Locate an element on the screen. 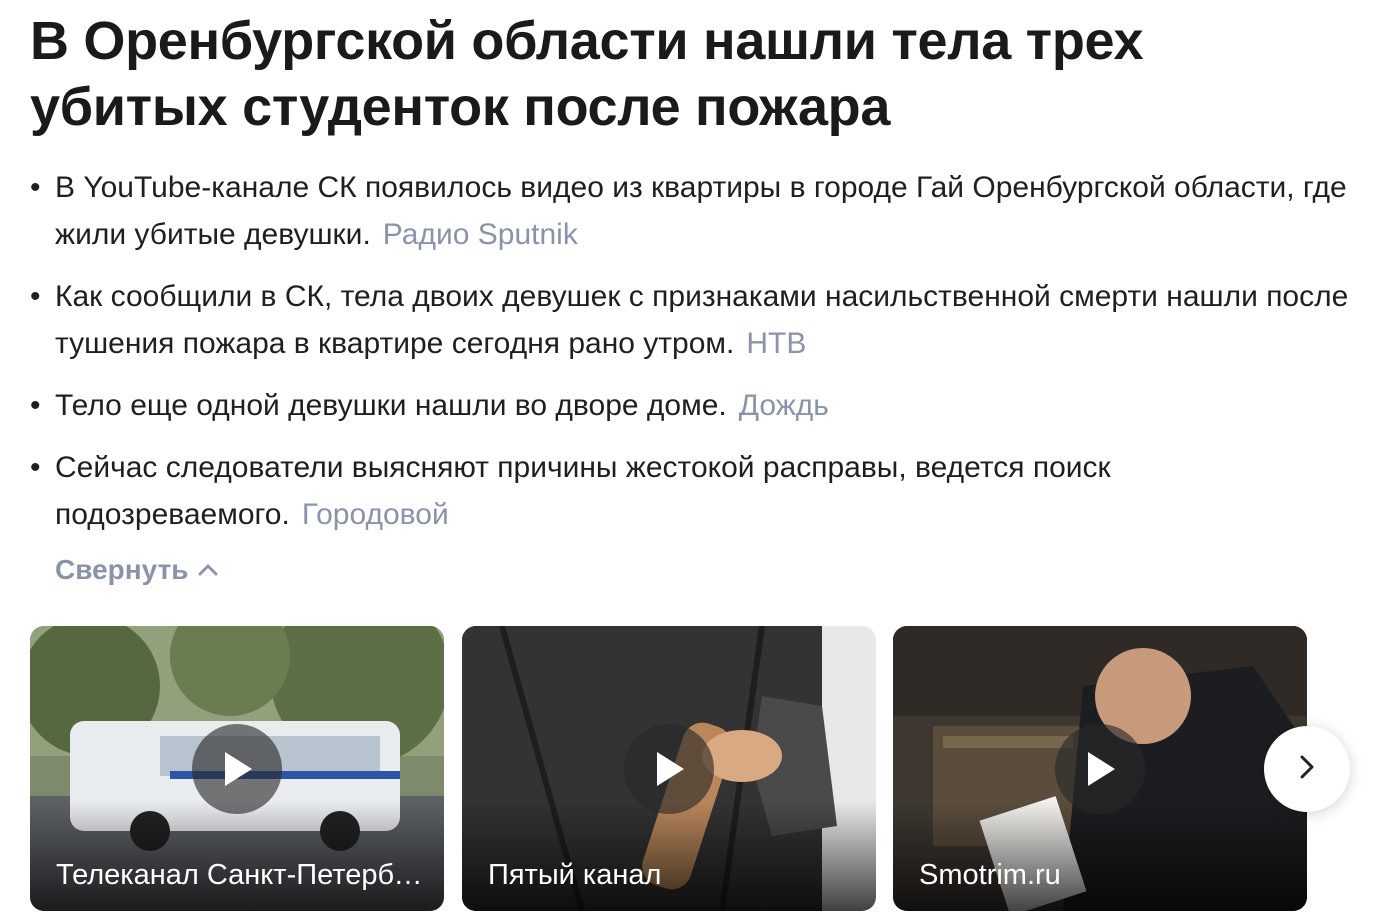  summary-source-link: Радио Sputnik is located at coordinates (480, 234).